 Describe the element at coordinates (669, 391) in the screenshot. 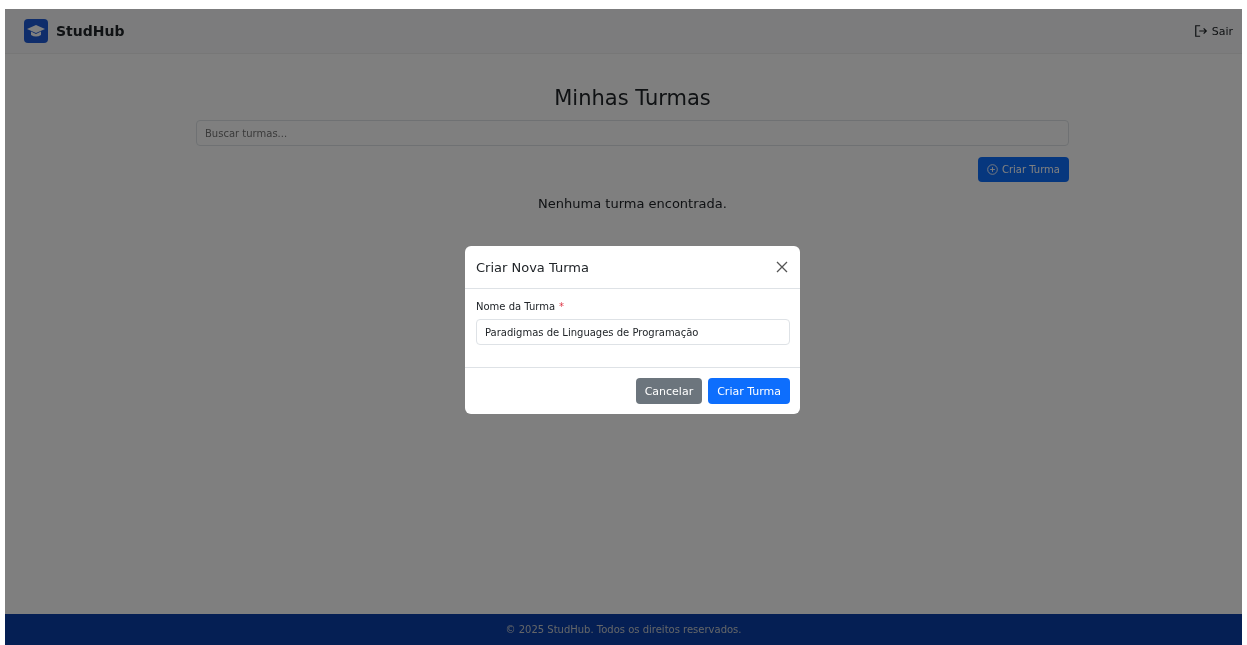

I see `cancel-button: Cancelar` at that location.